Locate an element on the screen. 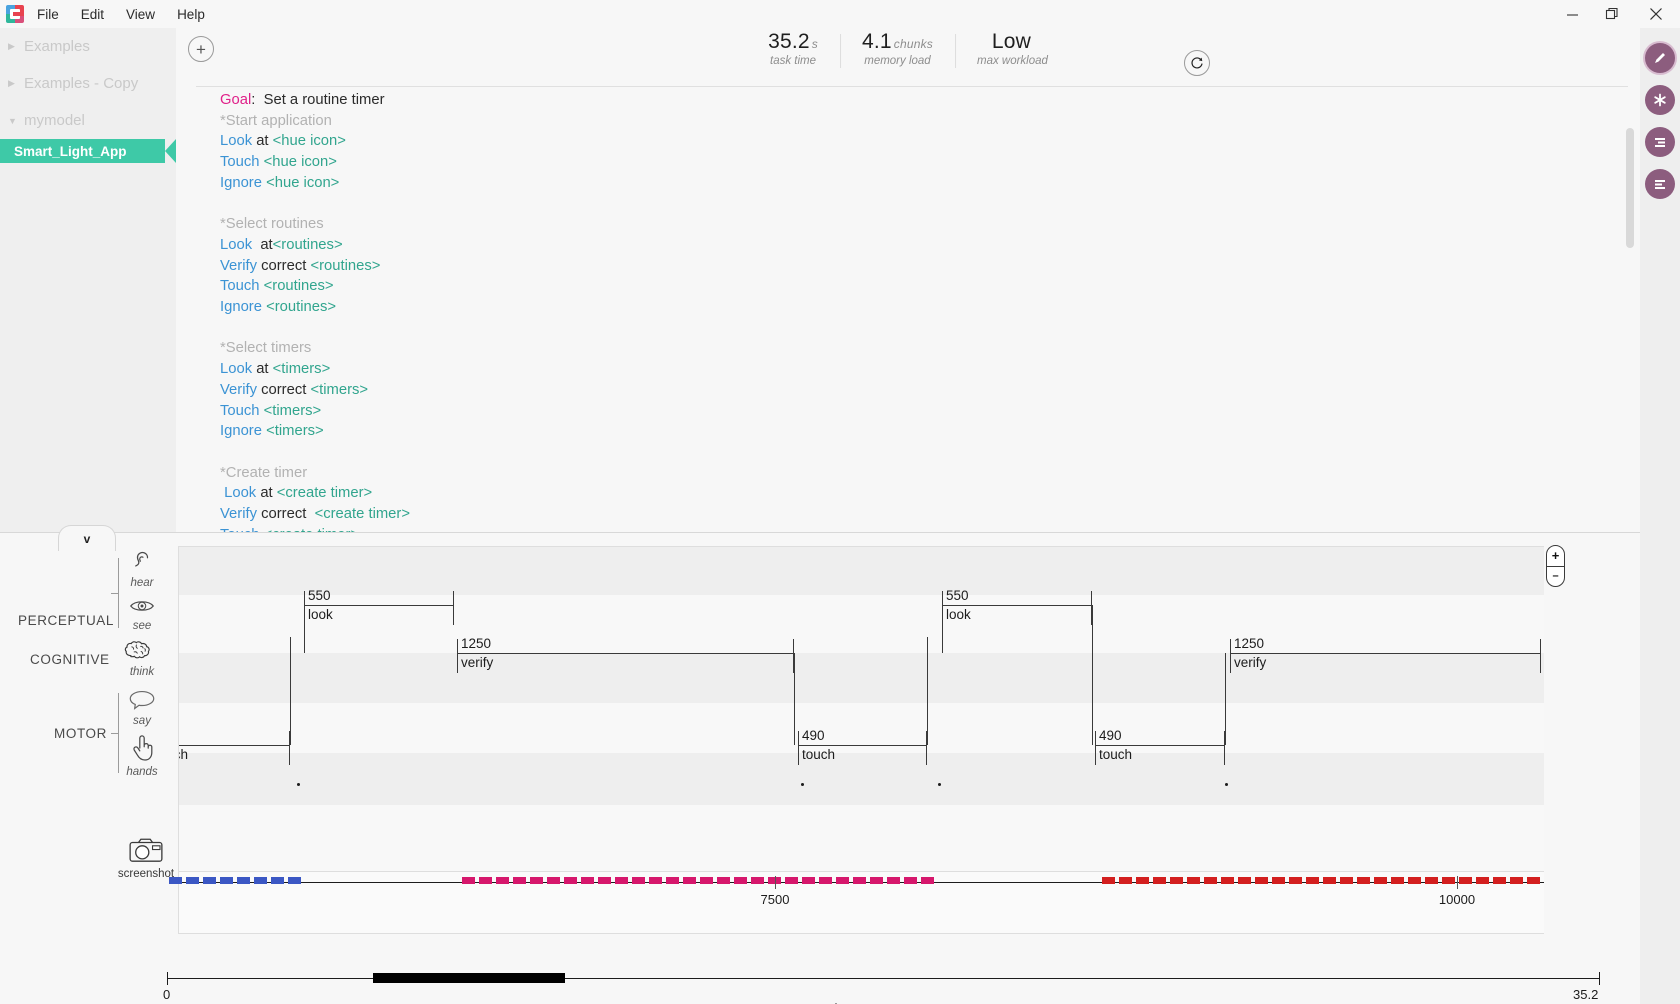 The image size is (1680, 1004). sidebar-item-label: Examples - Copy is located at coordinates (81, 83).